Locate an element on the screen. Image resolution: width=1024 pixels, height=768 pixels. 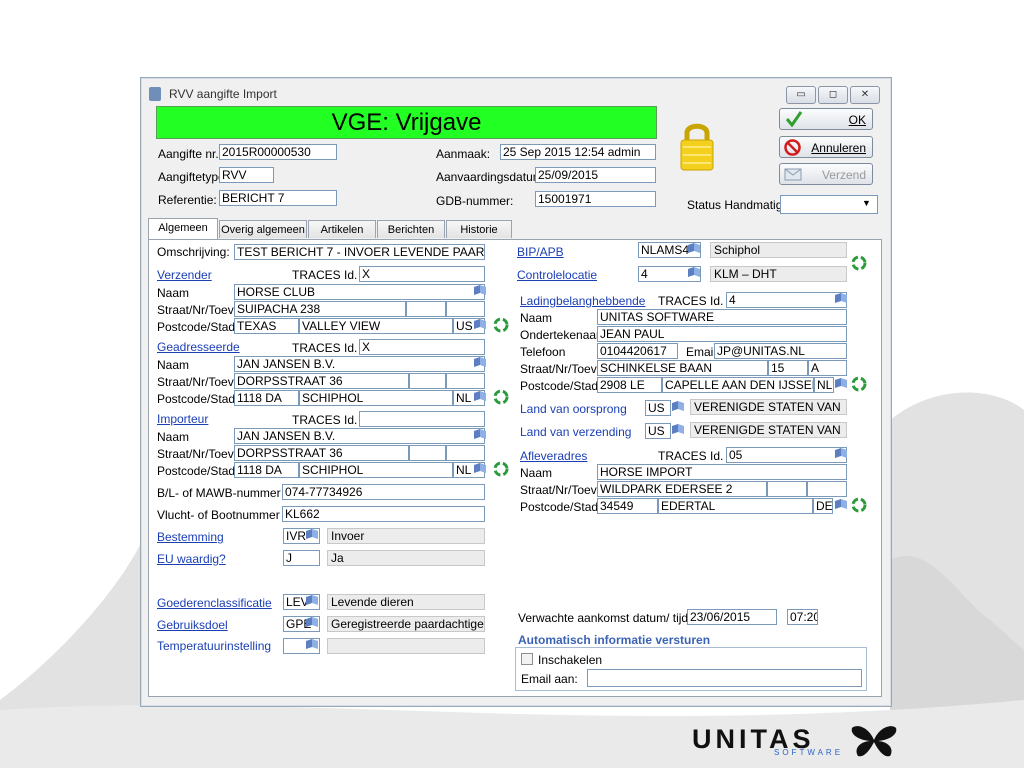
brand-logo: UNITAS SOFTWARE is located at coordinates (797, 741).